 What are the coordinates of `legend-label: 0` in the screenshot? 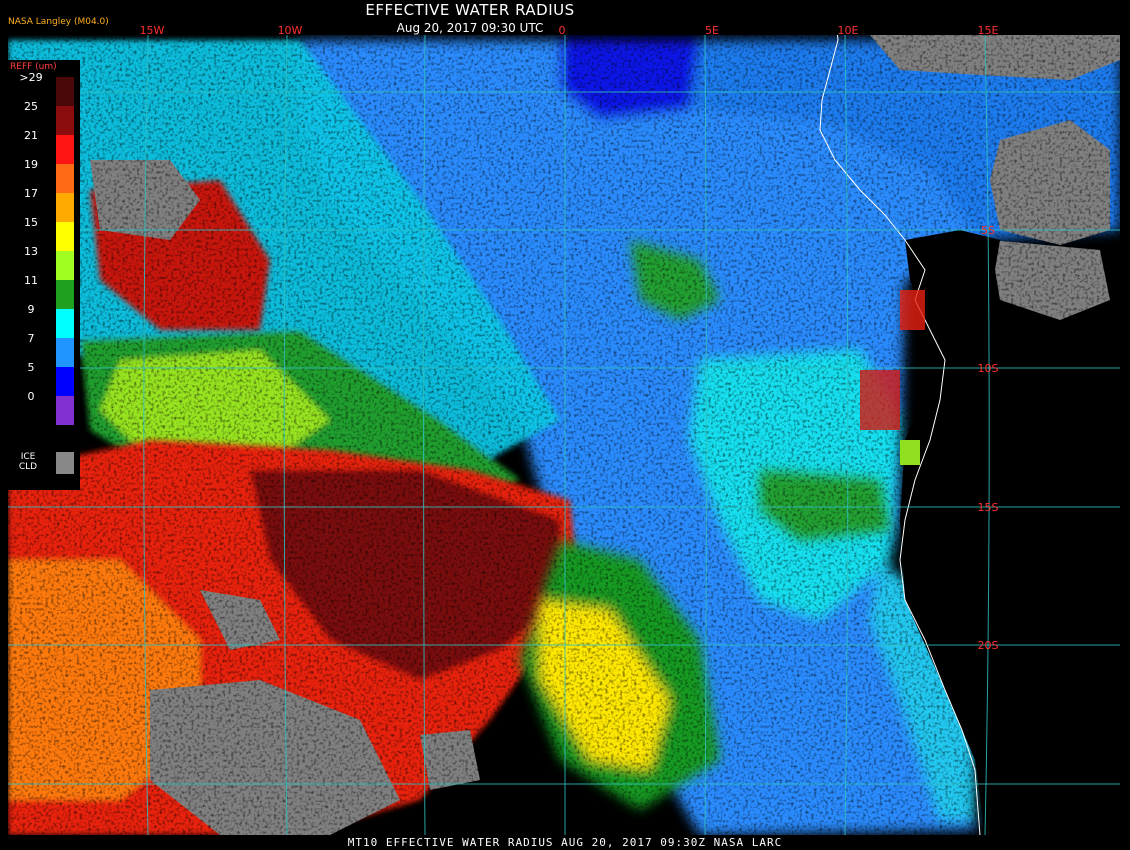 It's located at (31, 396).